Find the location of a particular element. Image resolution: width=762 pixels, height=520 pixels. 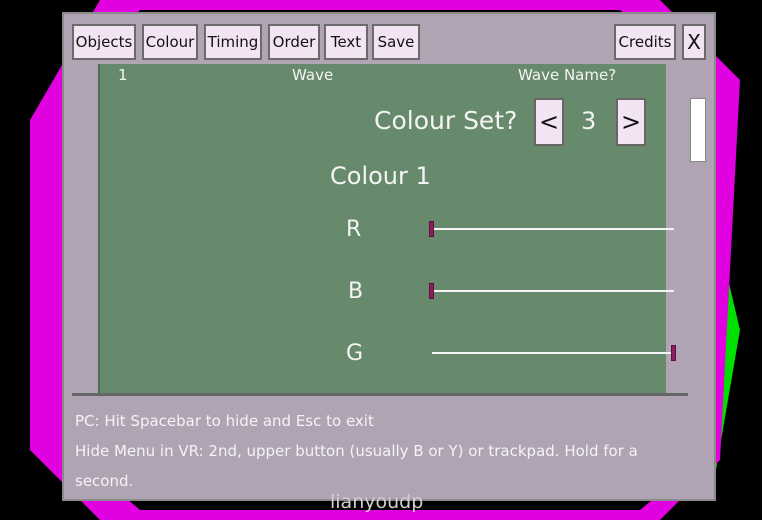

watermark: lianyoudp is located at coordinates (377, 502).